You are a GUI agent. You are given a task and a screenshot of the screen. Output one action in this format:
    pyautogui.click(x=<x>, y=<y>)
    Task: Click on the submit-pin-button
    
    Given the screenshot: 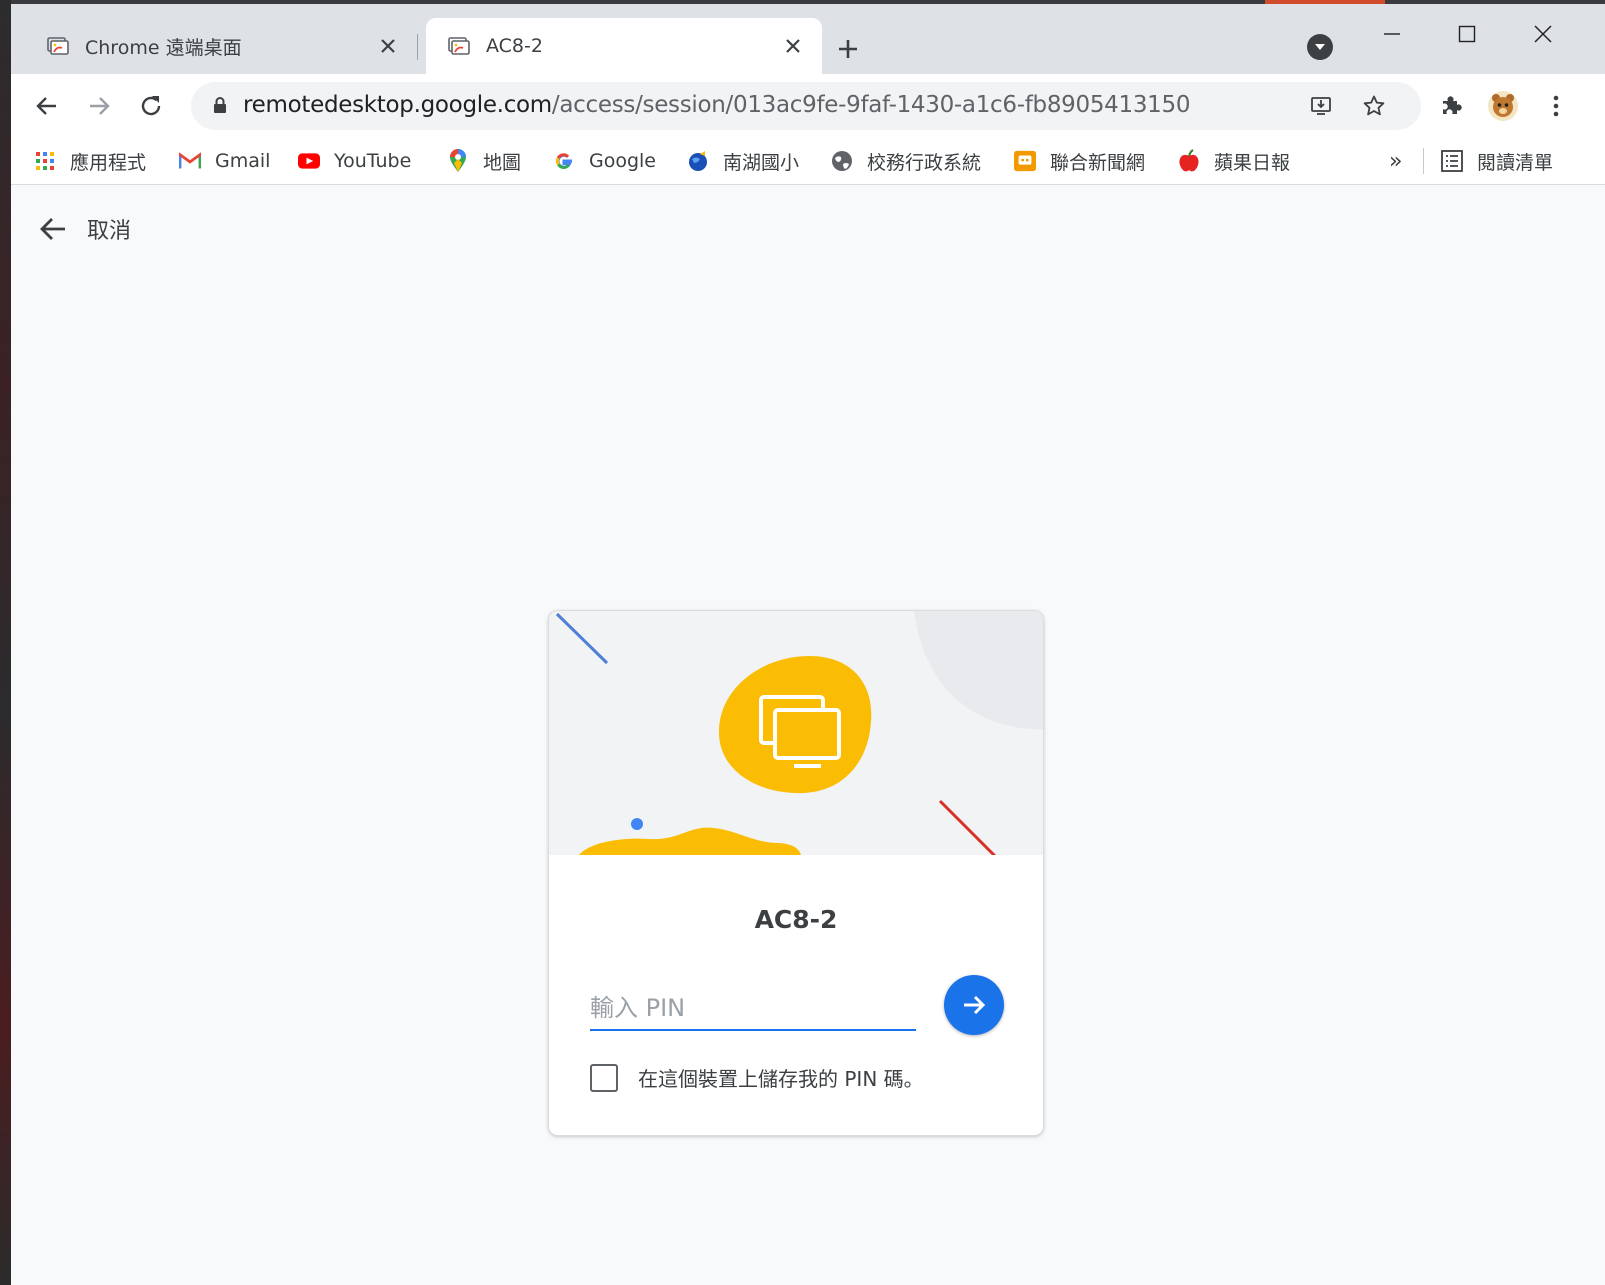 What is the action you would take?
    pyautogui.click(x=974, y=1005)
    